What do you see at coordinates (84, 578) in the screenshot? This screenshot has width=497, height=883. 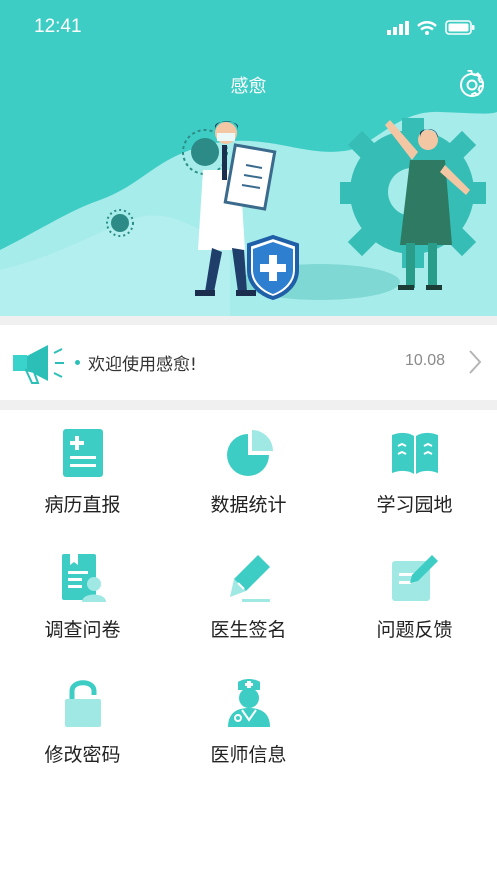 I see `questionnaire-icon` at bounding box center [84, 578].